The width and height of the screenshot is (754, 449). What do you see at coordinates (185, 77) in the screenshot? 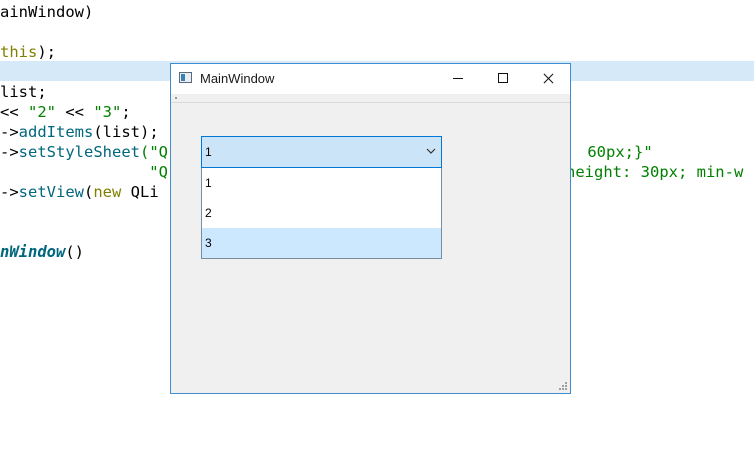
I see `app-window-icon` at bounding box center [185, 77].